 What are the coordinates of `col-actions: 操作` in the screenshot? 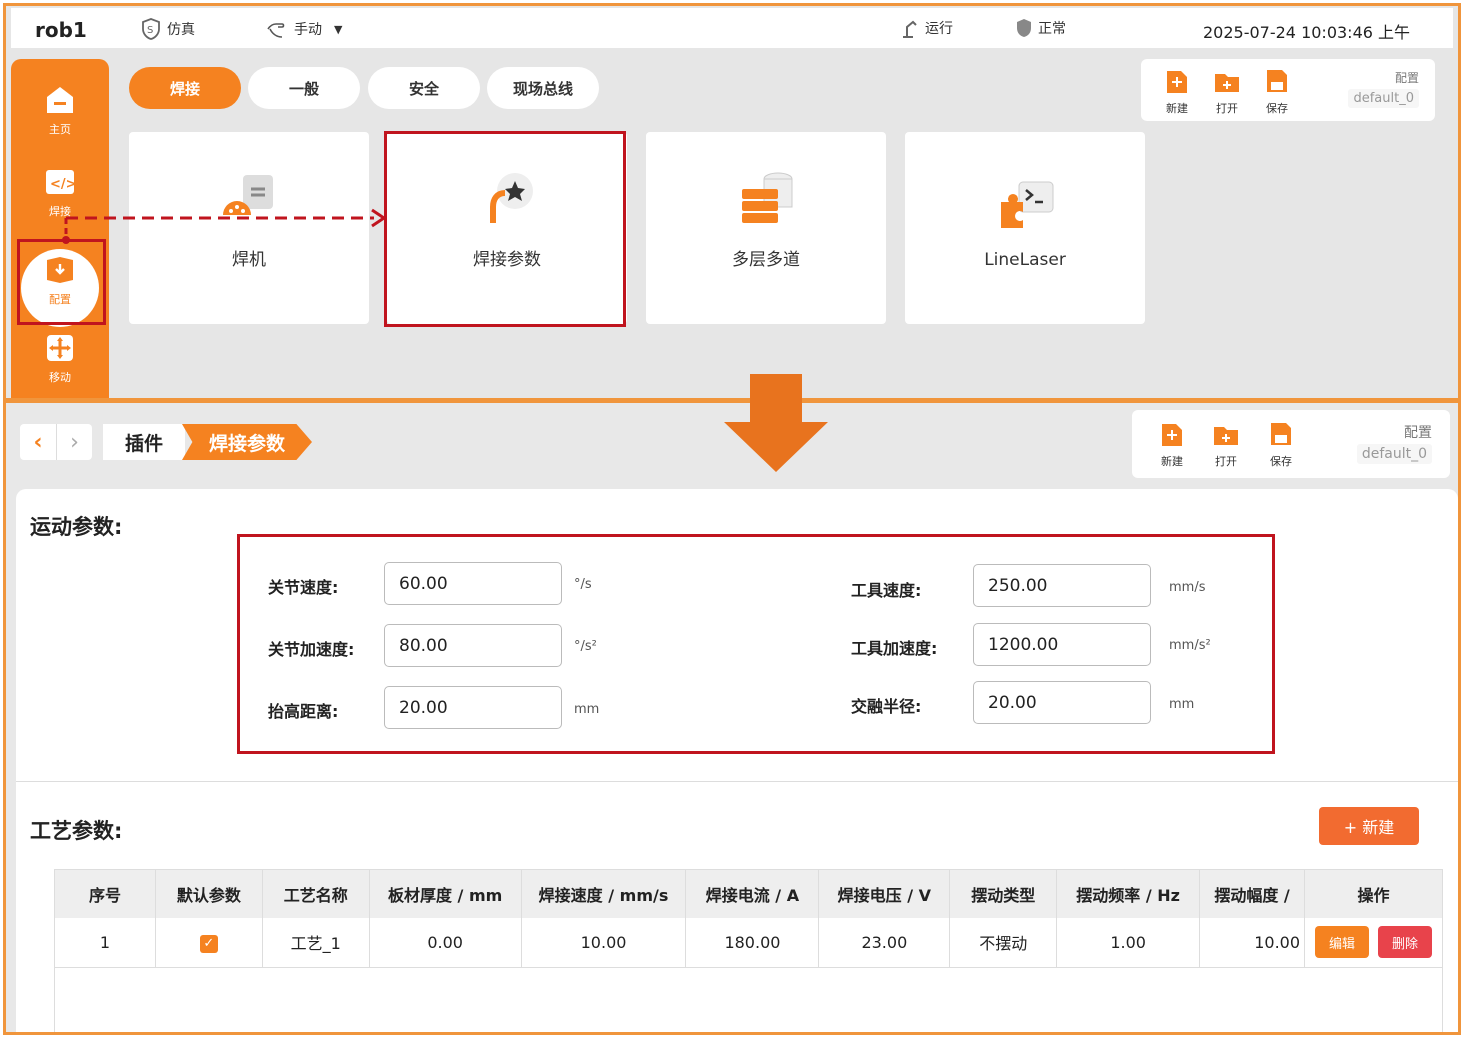 It's located at (1373, 893).